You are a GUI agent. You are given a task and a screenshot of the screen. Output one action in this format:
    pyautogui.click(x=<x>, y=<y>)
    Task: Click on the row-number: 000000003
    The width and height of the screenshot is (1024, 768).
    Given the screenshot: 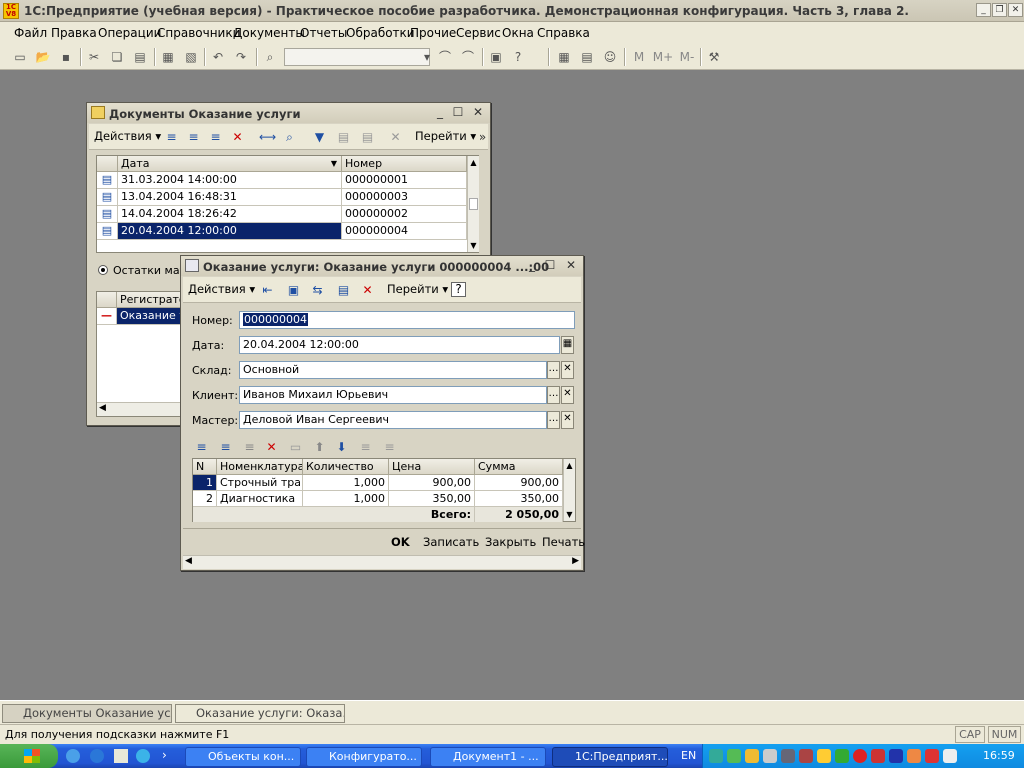 What is the action you would take?
    pyautogui.click(x=404, y=197)
    